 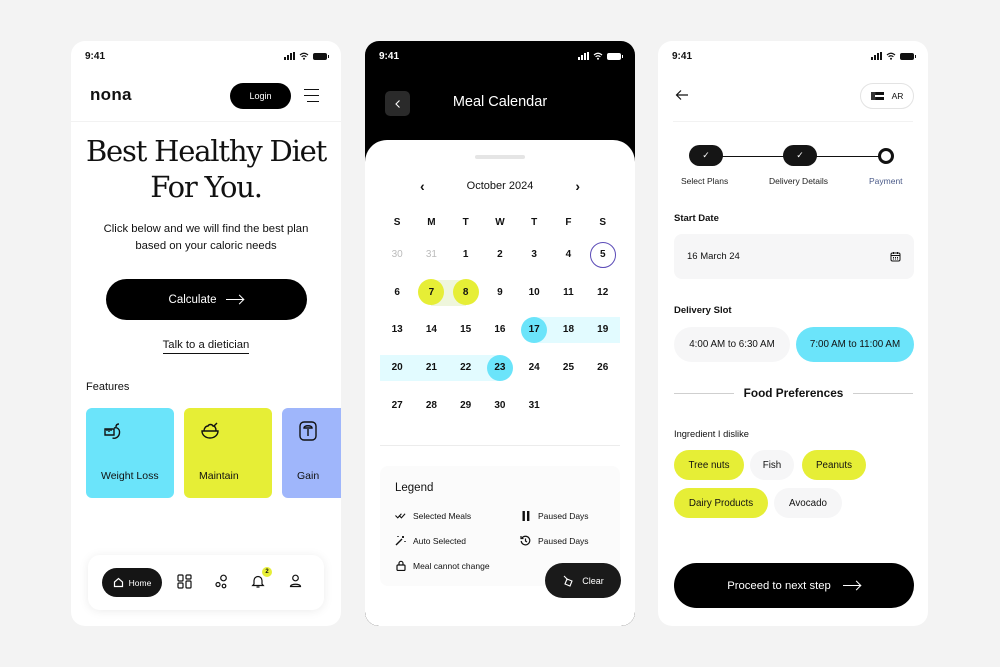 I want to click on month-navigation: ‹ October 2024 ›, so click(x=500, y=186).